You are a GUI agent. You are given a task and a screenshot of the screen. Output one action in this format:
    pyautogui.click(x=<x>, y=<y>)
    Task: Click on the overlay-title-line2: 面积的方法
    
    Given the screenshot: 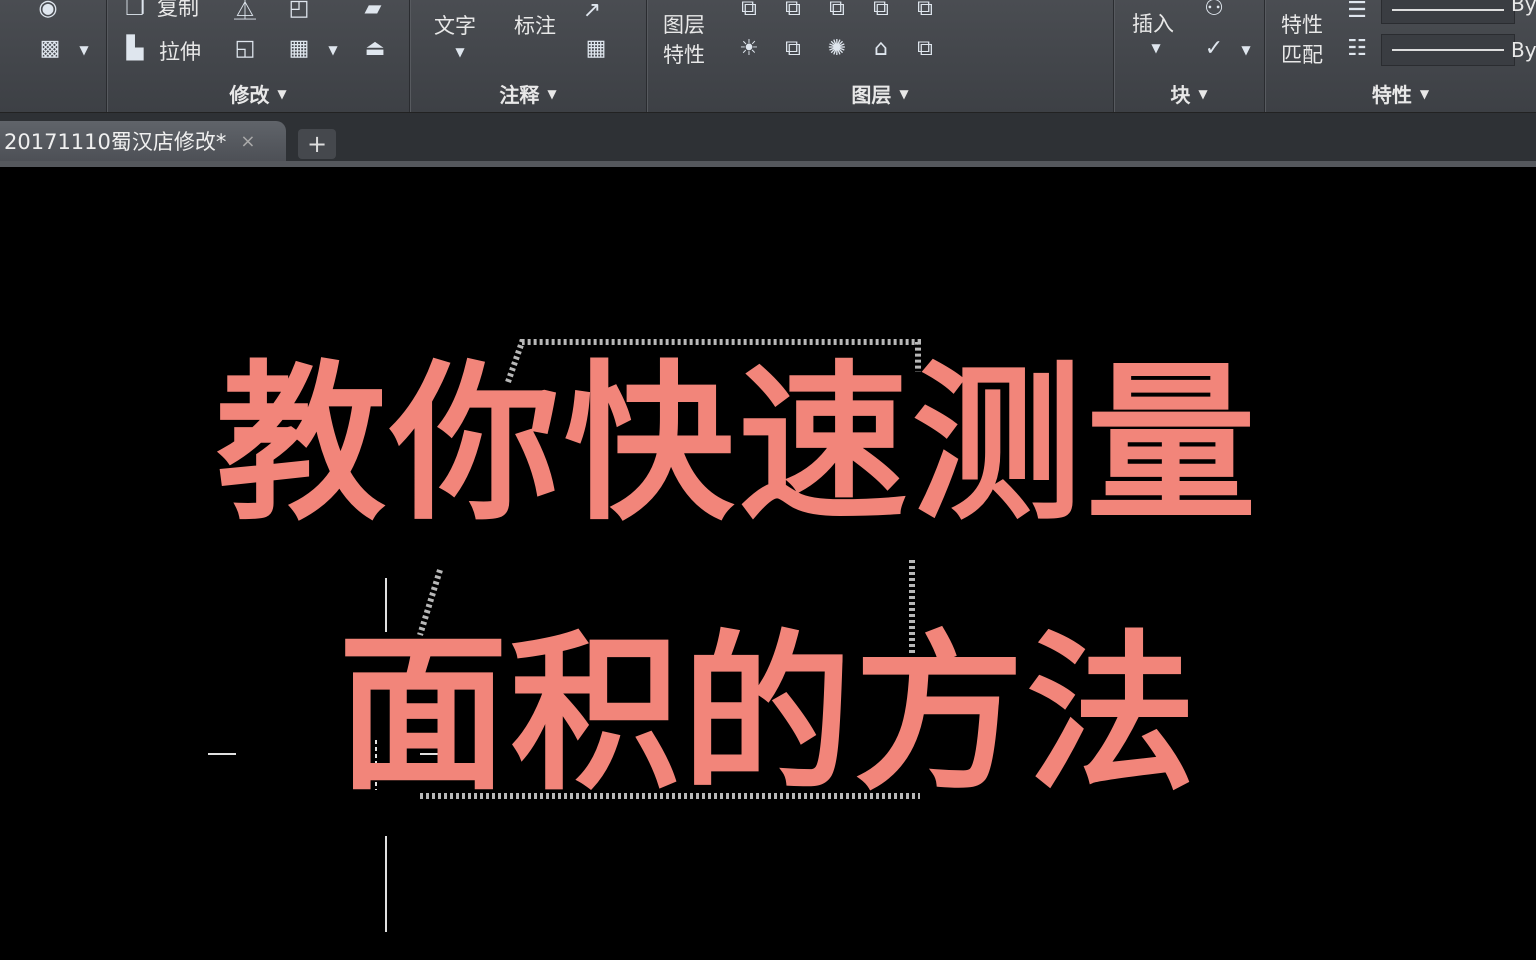 What is the action you would take?
    pyautogui.click(x=767, y=715)
    